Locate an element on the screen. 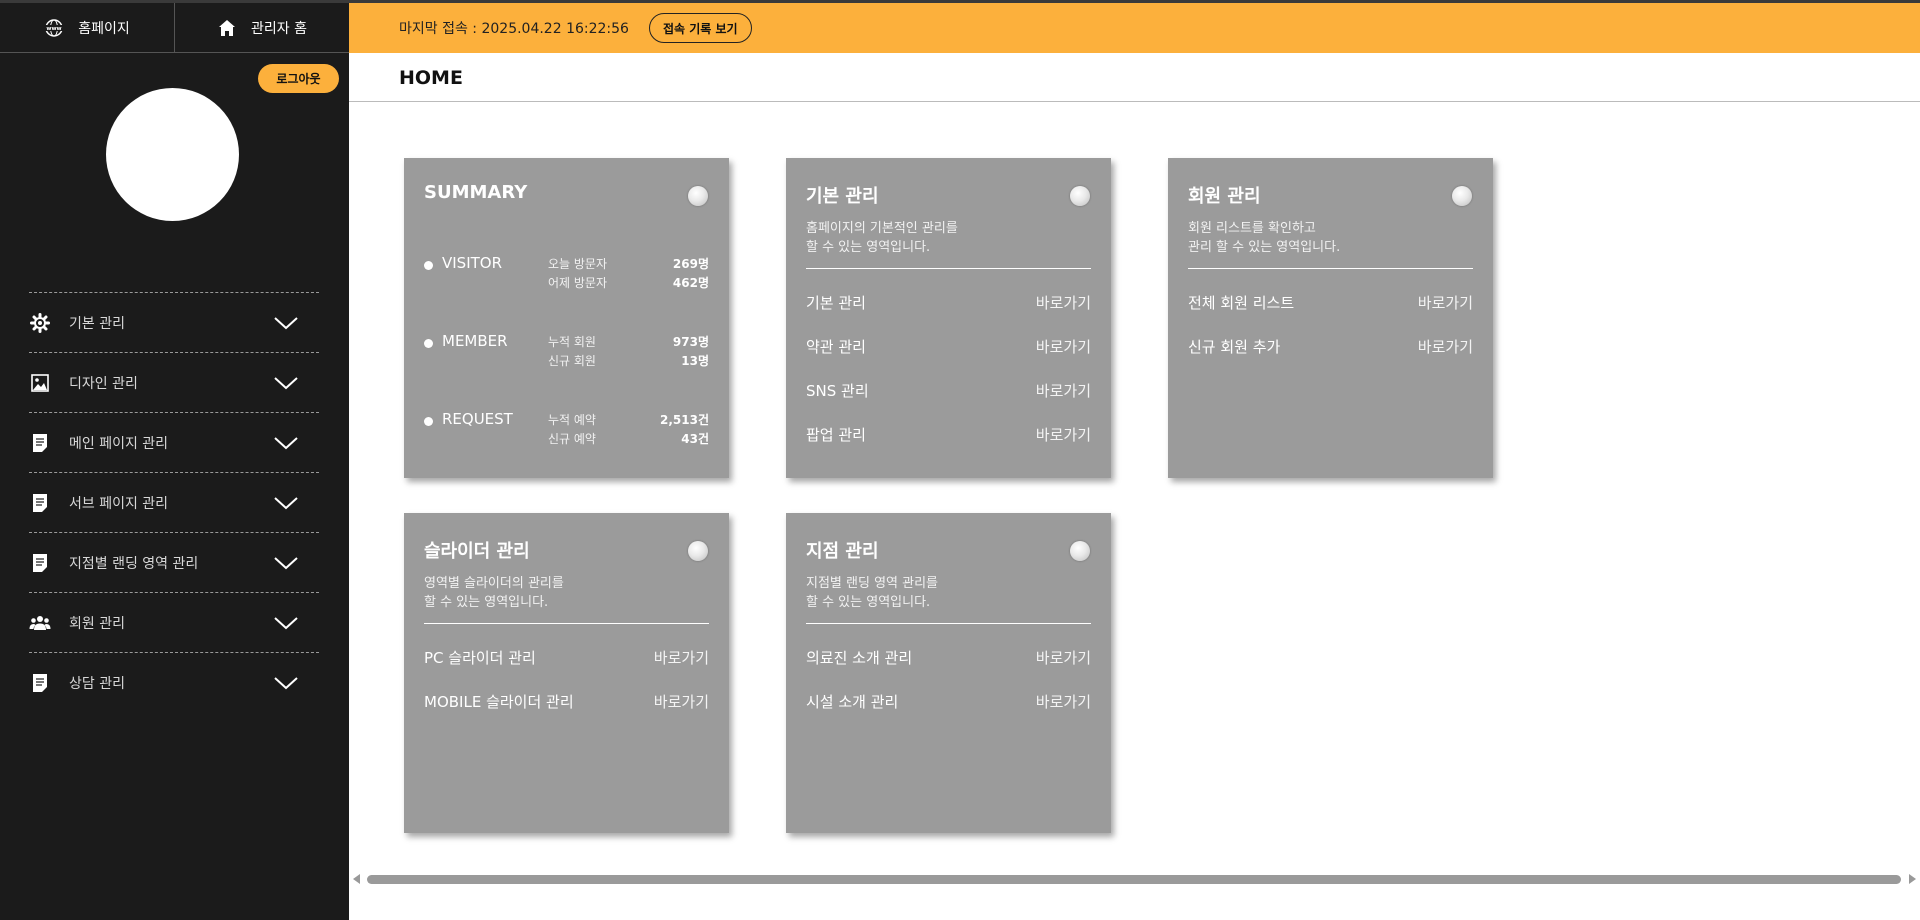  scroll-right-arrow-icon is located at coordinates (1912, 879).